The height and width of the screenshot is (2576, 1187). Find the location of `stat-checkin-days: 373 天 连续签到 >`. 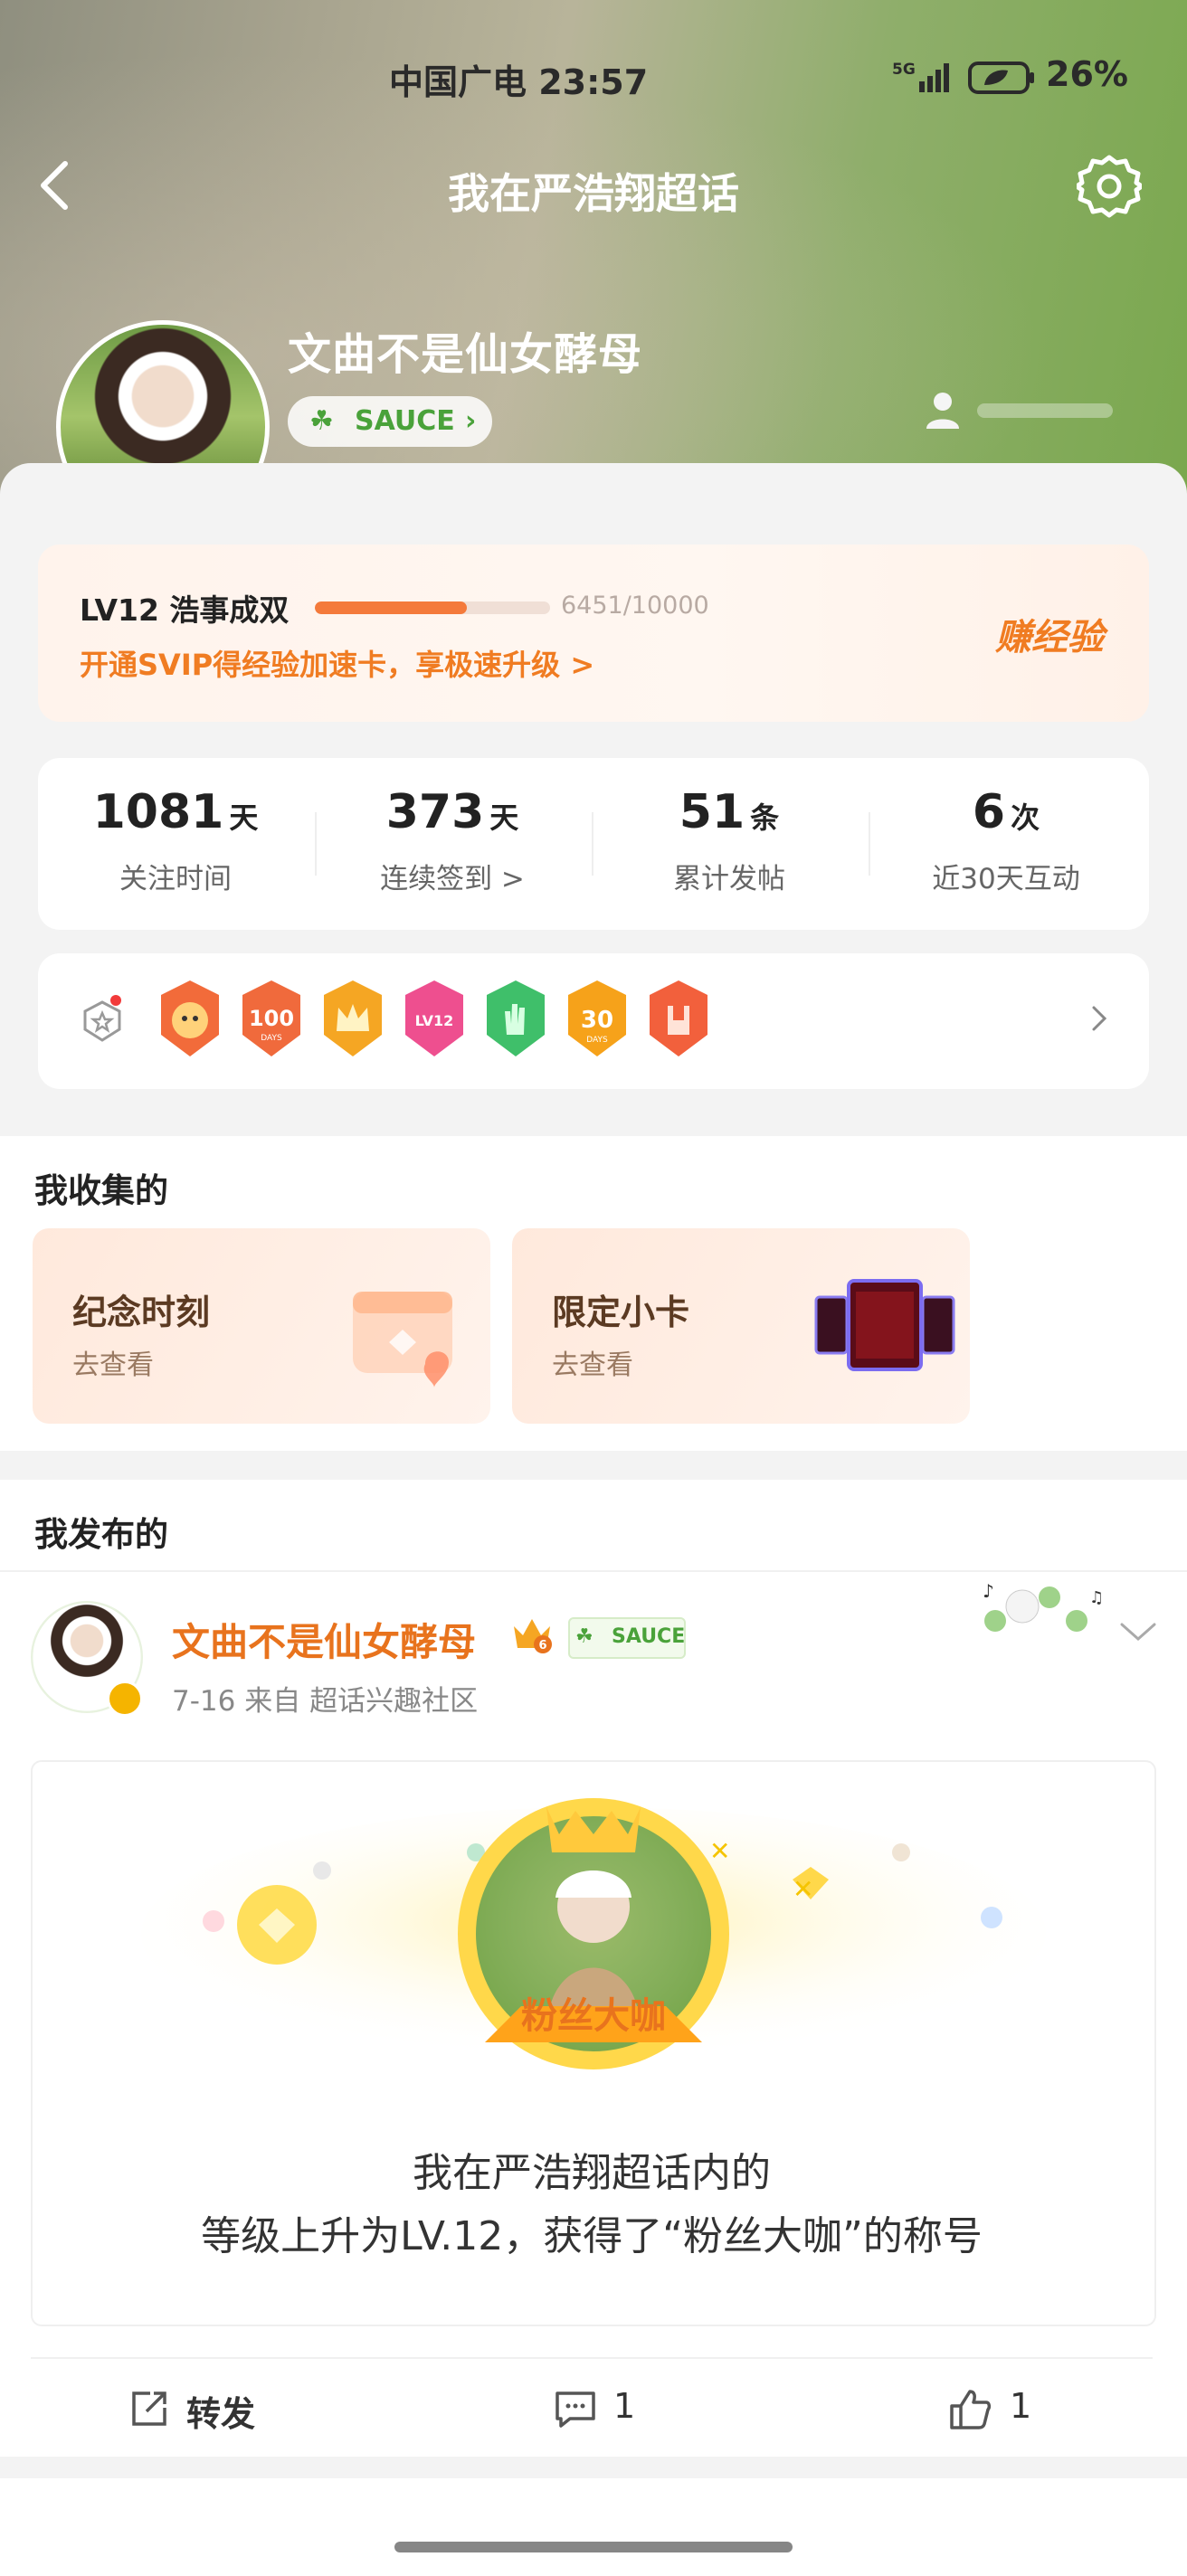

stat-checkin-days: 373 天 连续签到 > is located at coordinates (452, 840).